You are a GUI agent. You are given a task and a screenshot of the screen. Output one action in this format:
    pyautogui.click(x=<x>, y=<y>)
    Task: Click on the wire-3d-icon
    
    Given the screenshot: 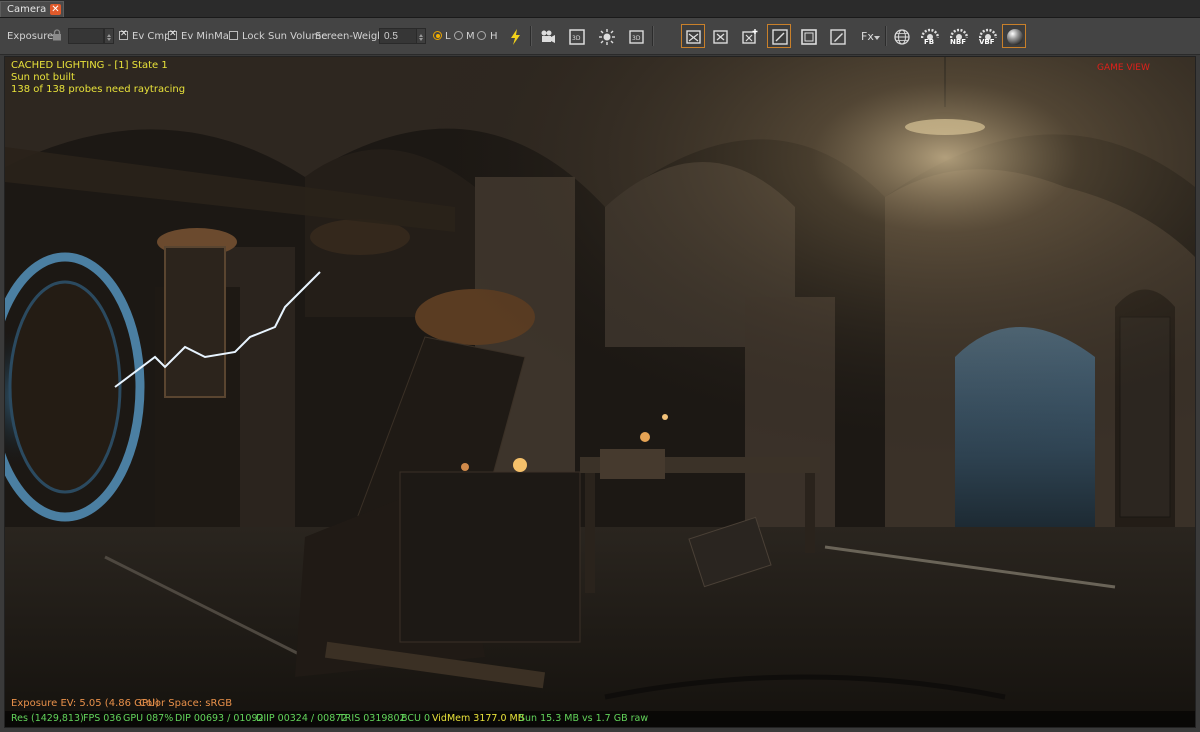 What is the action you would take?
    pyautogui.click(x=693, y=37)
    